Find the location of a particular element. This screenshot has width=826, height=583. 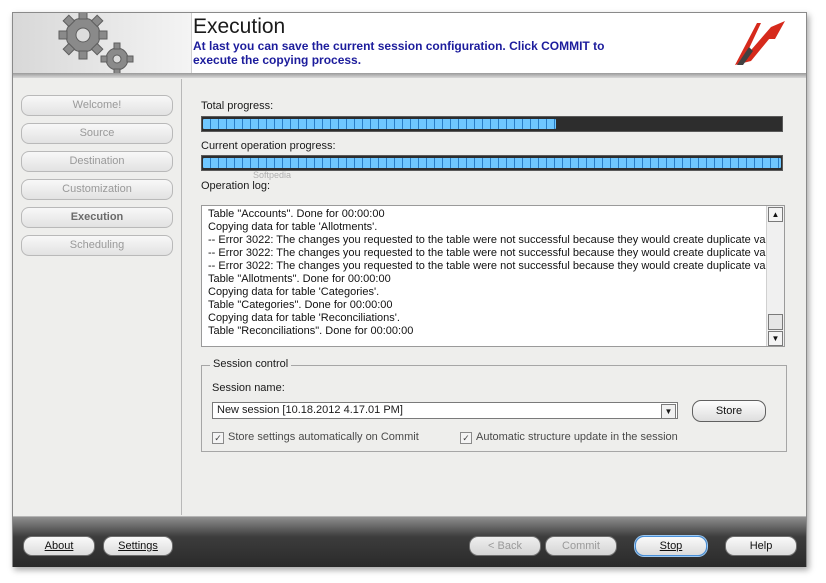

settings-button-label: Settings is located at coordinates (138, 546).